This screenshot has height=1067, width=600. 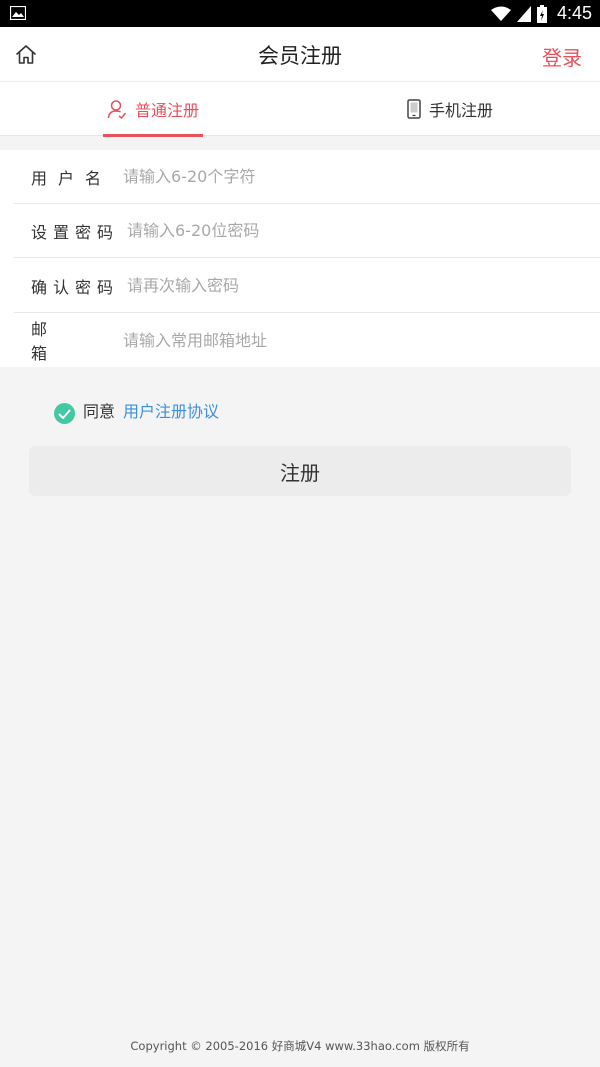 I want to click on email-input, so click(x=338, y=340).